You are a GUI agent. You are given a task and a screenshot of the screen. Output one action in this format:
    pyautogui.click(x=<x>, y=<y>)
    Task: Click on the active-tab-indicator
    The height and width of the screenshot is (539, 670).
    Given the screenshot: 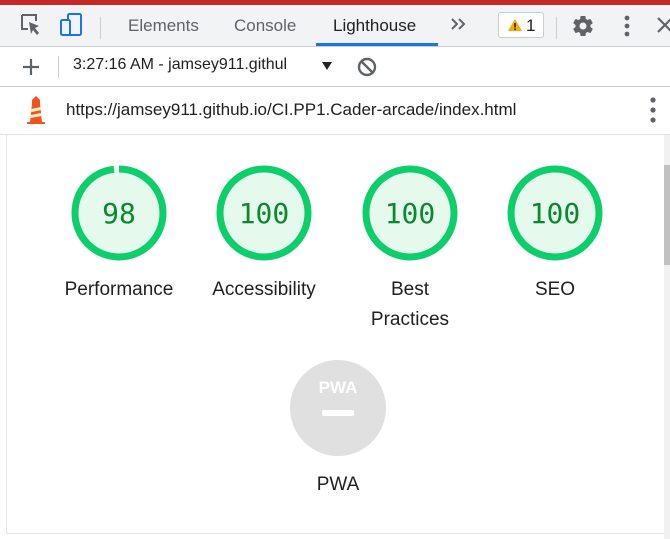 What is the action you would take?
    pyautogui.click(x=377, y=44)
    